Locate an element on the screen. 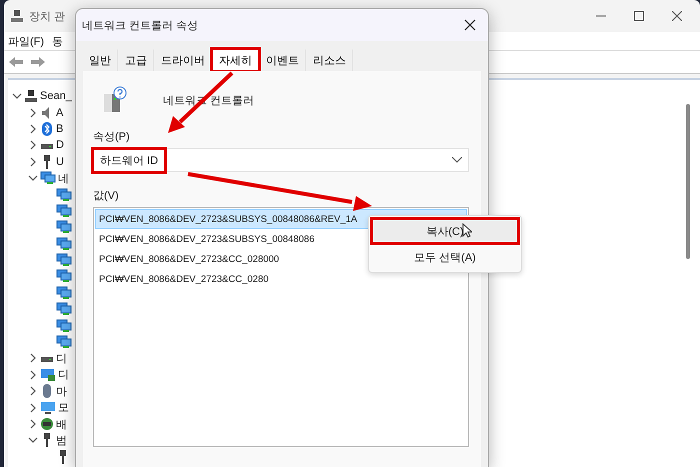  menu-item: 동 is located at coordinates (58, 41).